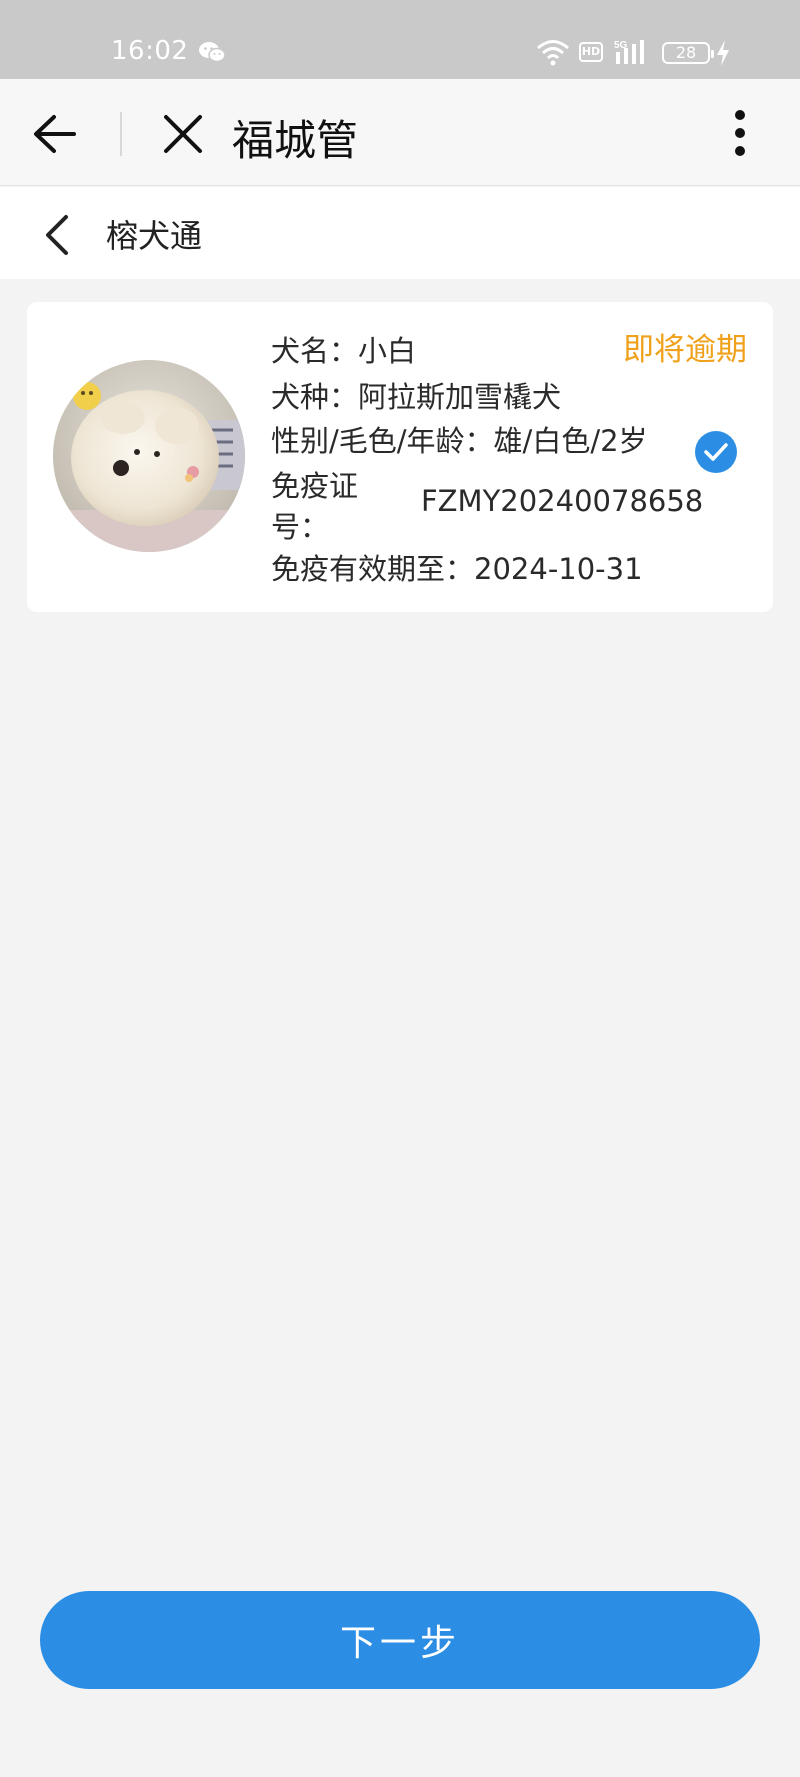  I want to click on page-title: 榕犬通, so click(154, 236).